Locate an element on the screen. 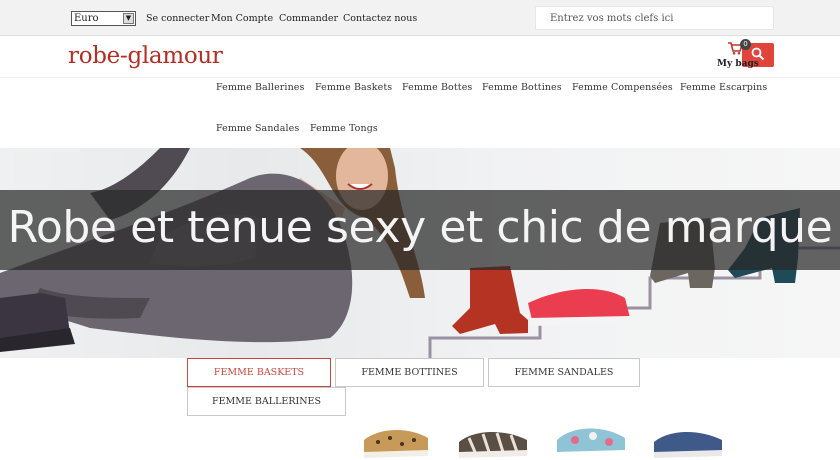 Image resolution: width=840 pixels, height=460 pixels. product-thumbnail-navy is located at coordinates (688, 430).